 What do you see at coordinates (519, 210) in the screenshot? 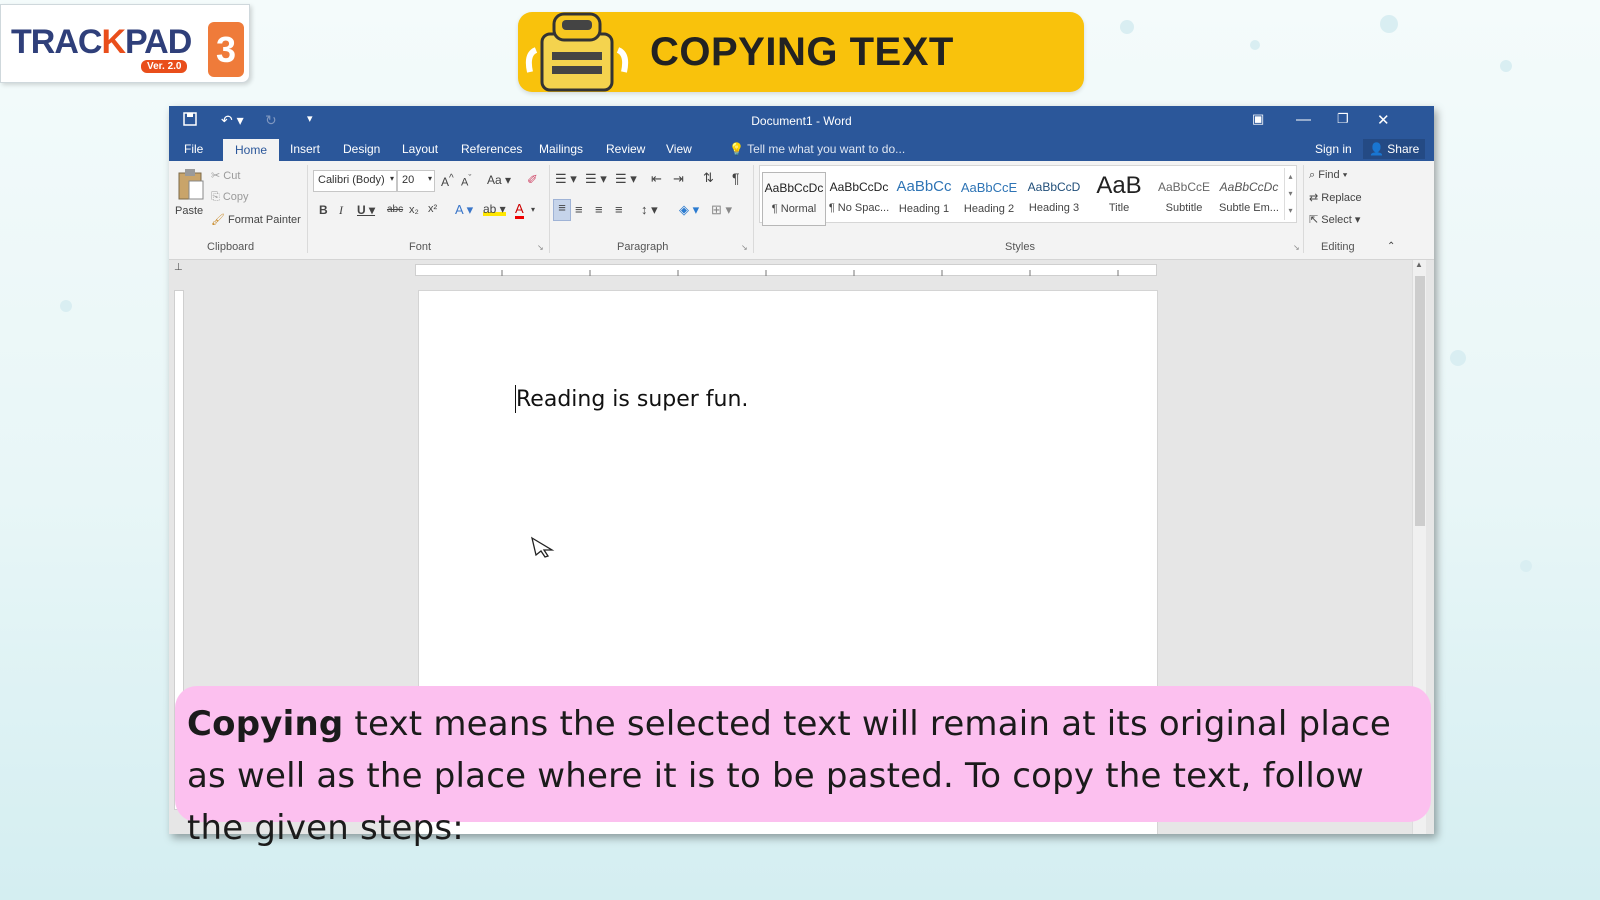
I see `font-color-icon: A` at bounding box center [519, 210].